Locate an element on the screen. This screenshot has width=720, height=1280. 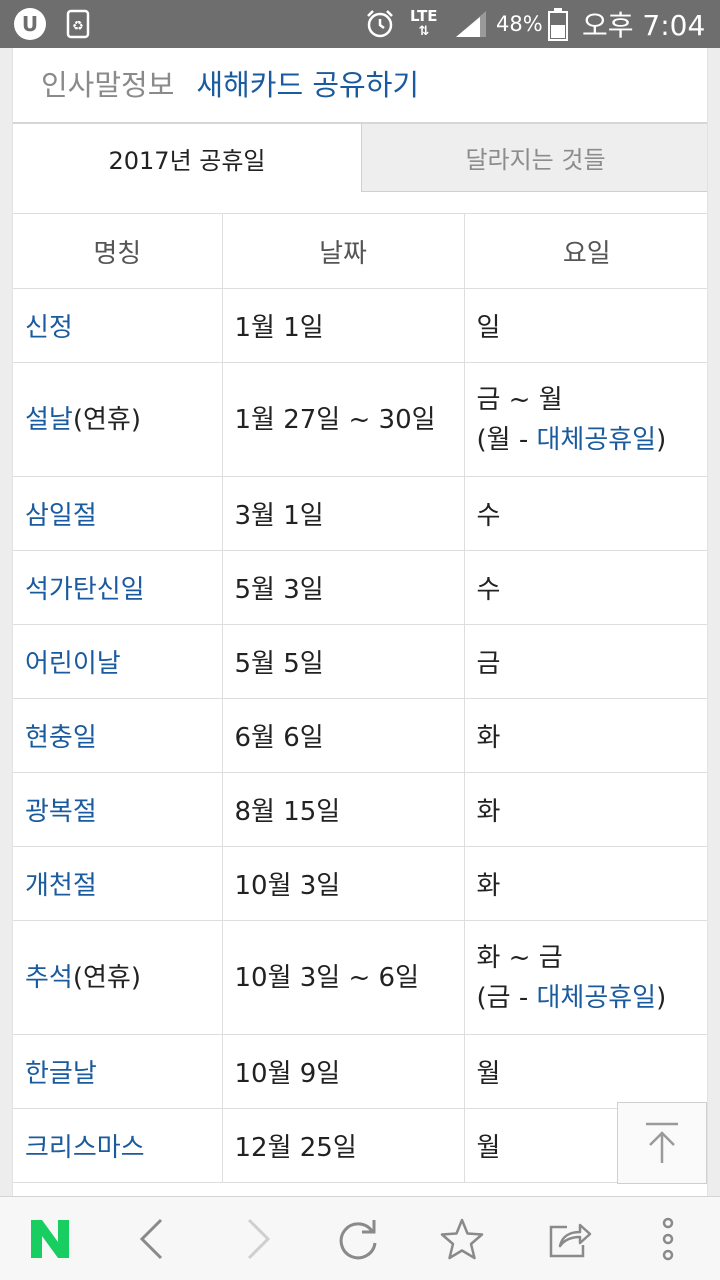
table-row: 한글날 10월 9일 월 is located at coordinates (360, 1071).